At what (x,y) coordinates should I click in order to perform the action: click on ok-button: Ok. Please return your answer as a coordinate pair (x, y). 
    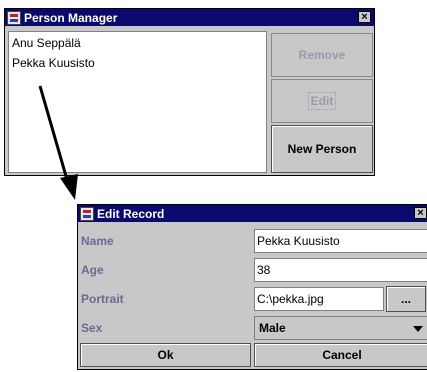
    Looking at the image, I should click on (165, 355).